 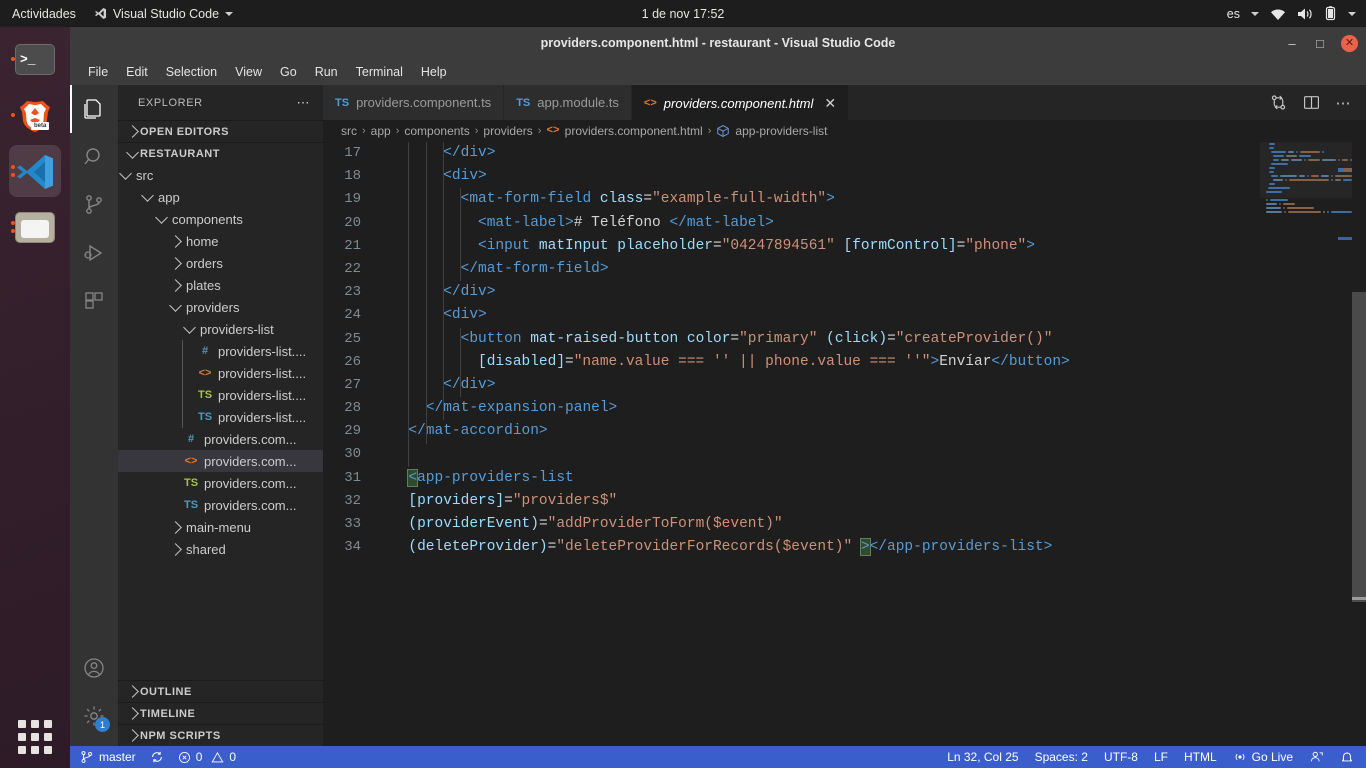 I want to click on status-notifications, so click(x=1347, y=757).